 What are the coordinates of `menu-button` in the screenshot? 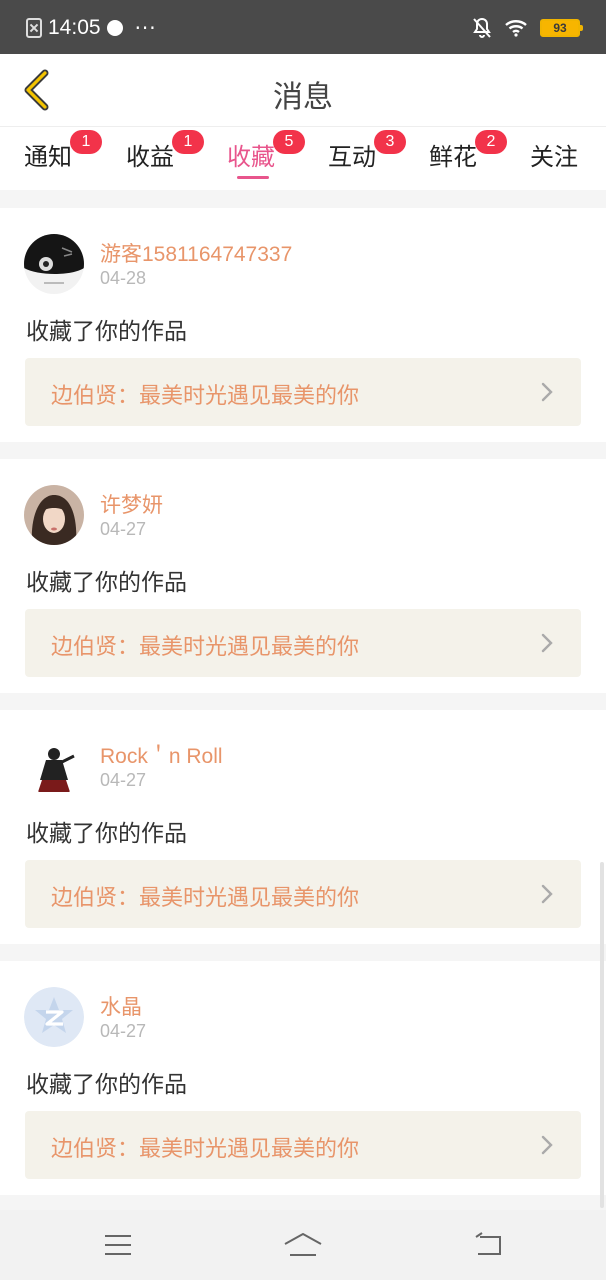 It's located at (118, 1245).